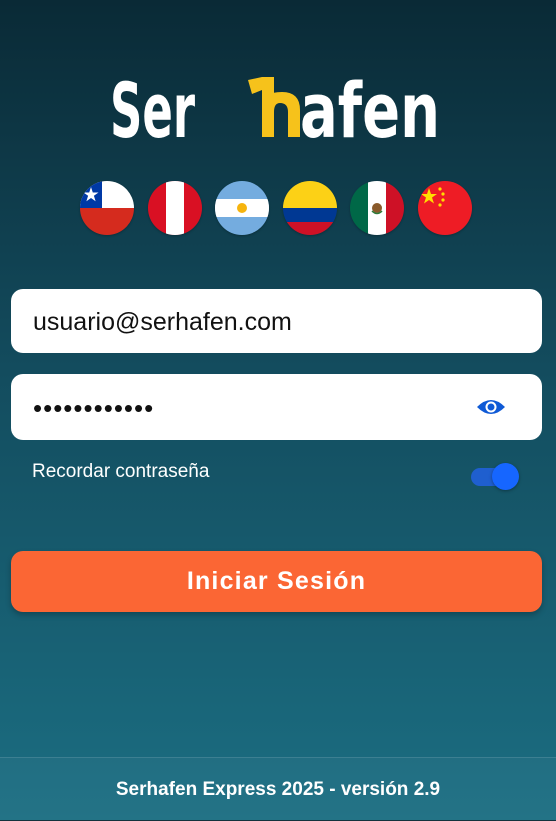 This screenshot has height=821, width=556. What do you see at coordinates (107, 208) in the screenshot?
I see `chile-flag-icon` at bounding box center [107, 208].